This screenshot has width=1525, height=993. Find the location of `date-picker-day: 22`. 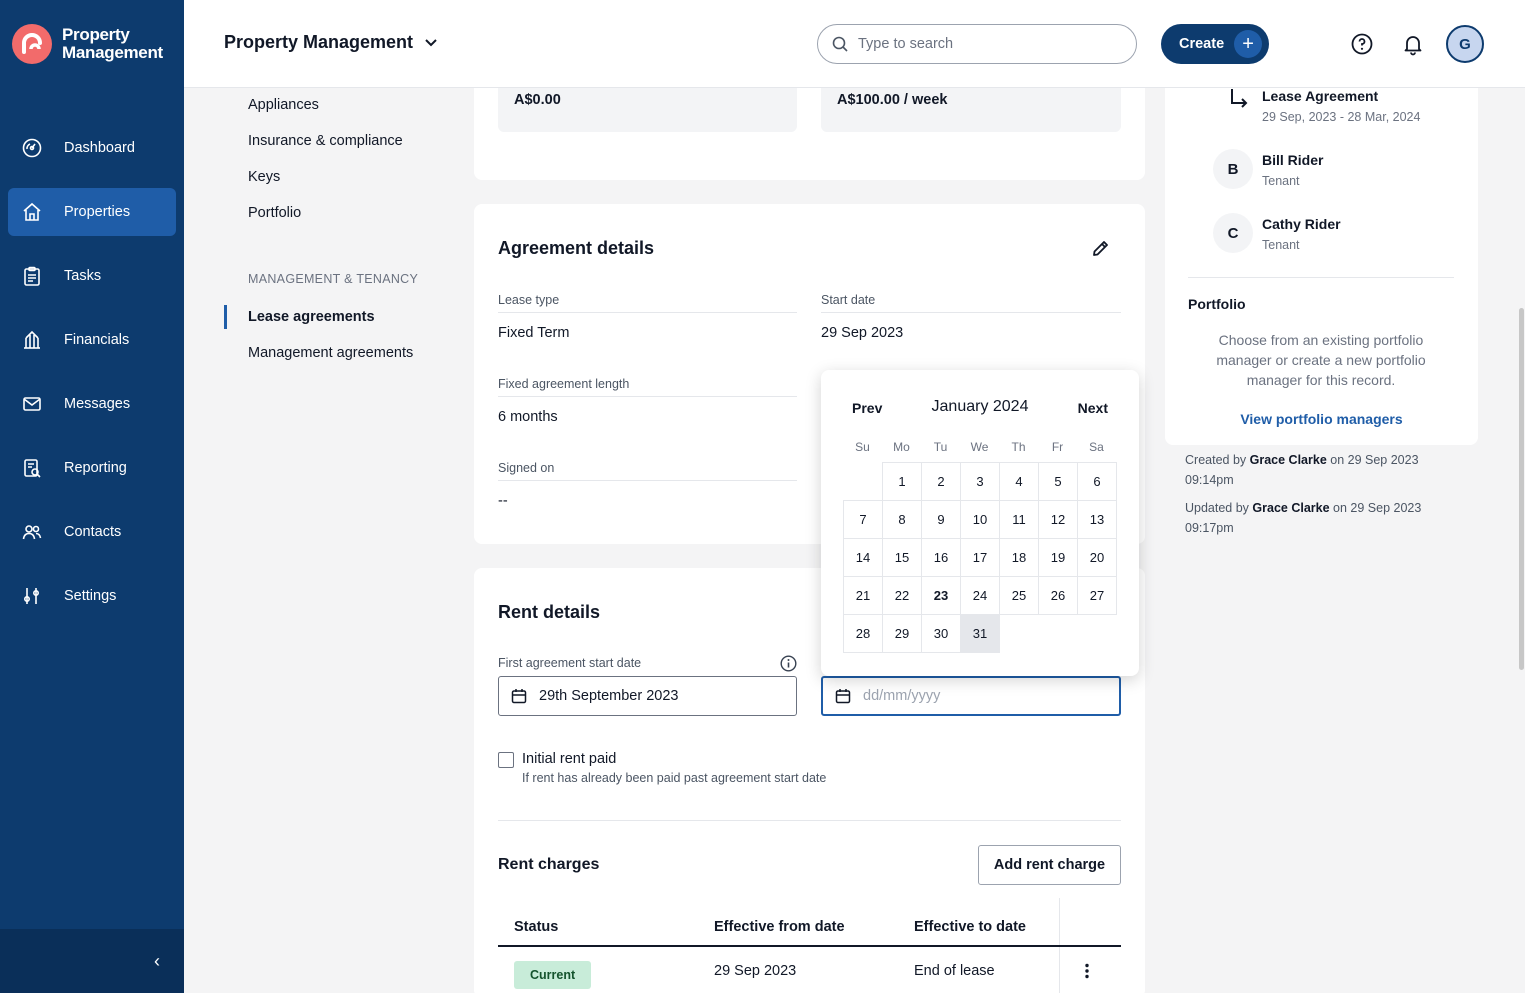

date-picker-day: 22 is located at coordinates (902, 595).